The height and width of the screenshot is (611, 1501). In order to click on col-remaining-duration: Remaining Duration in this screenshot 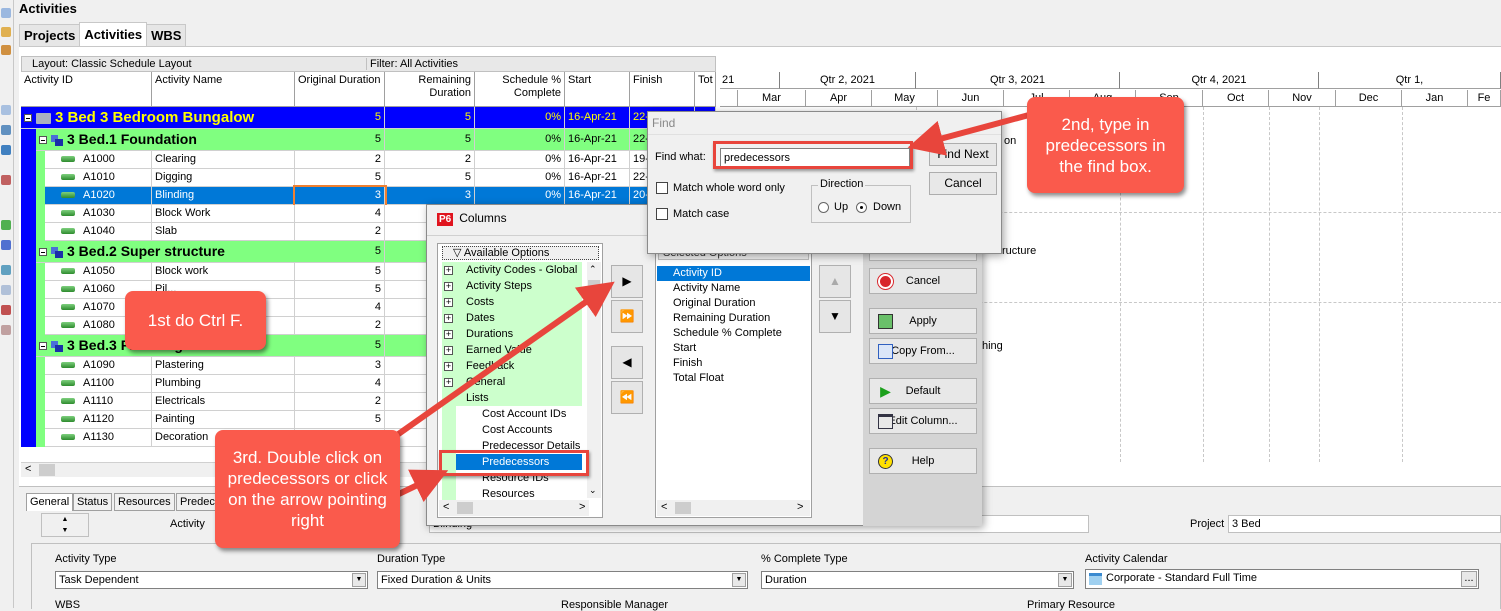, I will do `click(430, 89)`.